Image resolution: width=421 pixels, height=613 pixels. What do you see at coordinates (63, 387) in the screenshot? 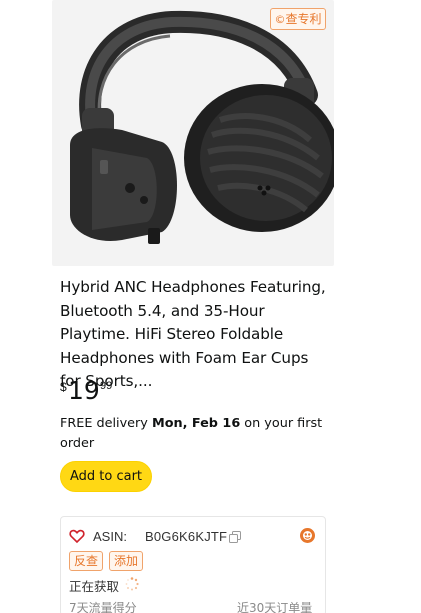
I see `price-symbol: $` at bounding box center [63, 387].